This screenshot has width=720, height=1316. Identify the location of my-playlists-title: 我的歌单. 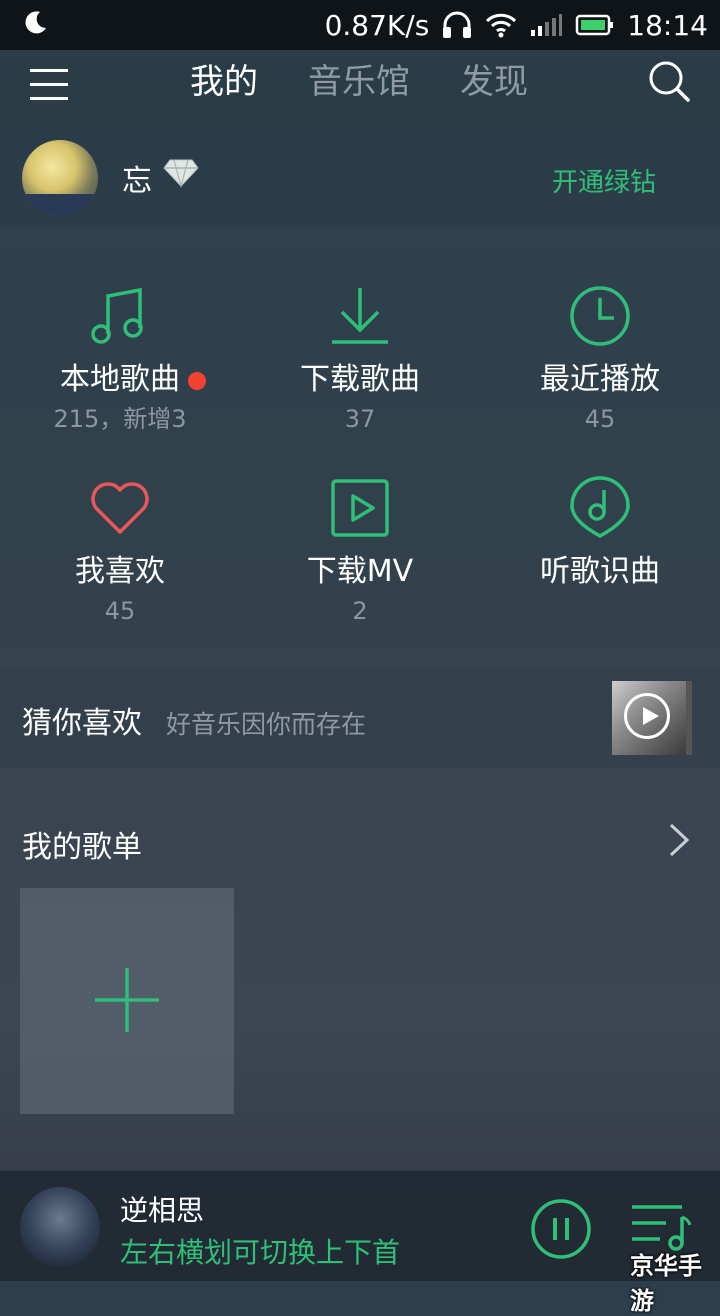
(82, 847).